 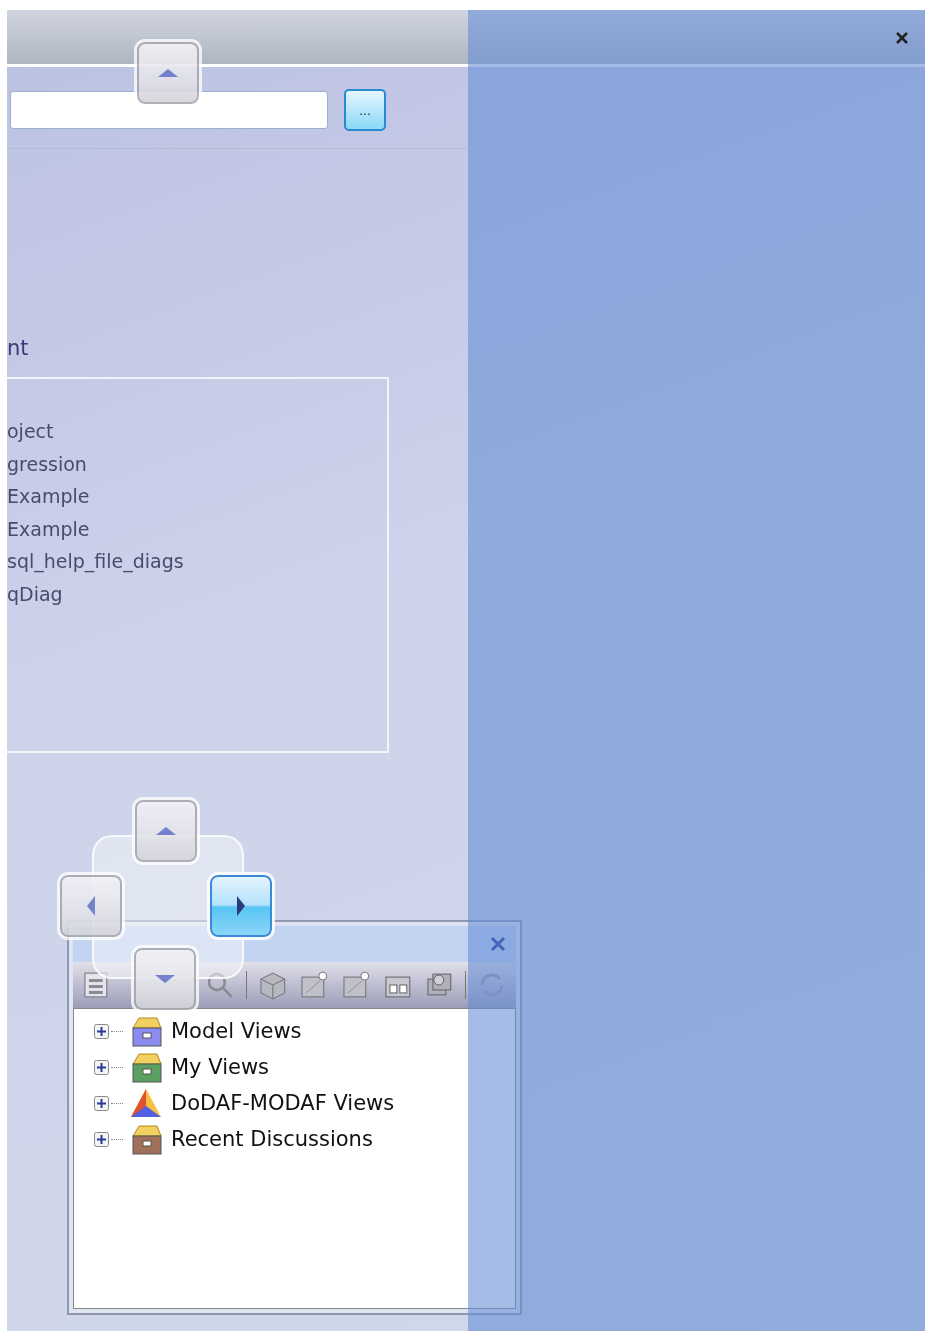 What do you see at coordinates (283, 1103) in the screenshot?
I see `tree-item: DoDAF-MODAF Views` at bounding box center [283, 1103].